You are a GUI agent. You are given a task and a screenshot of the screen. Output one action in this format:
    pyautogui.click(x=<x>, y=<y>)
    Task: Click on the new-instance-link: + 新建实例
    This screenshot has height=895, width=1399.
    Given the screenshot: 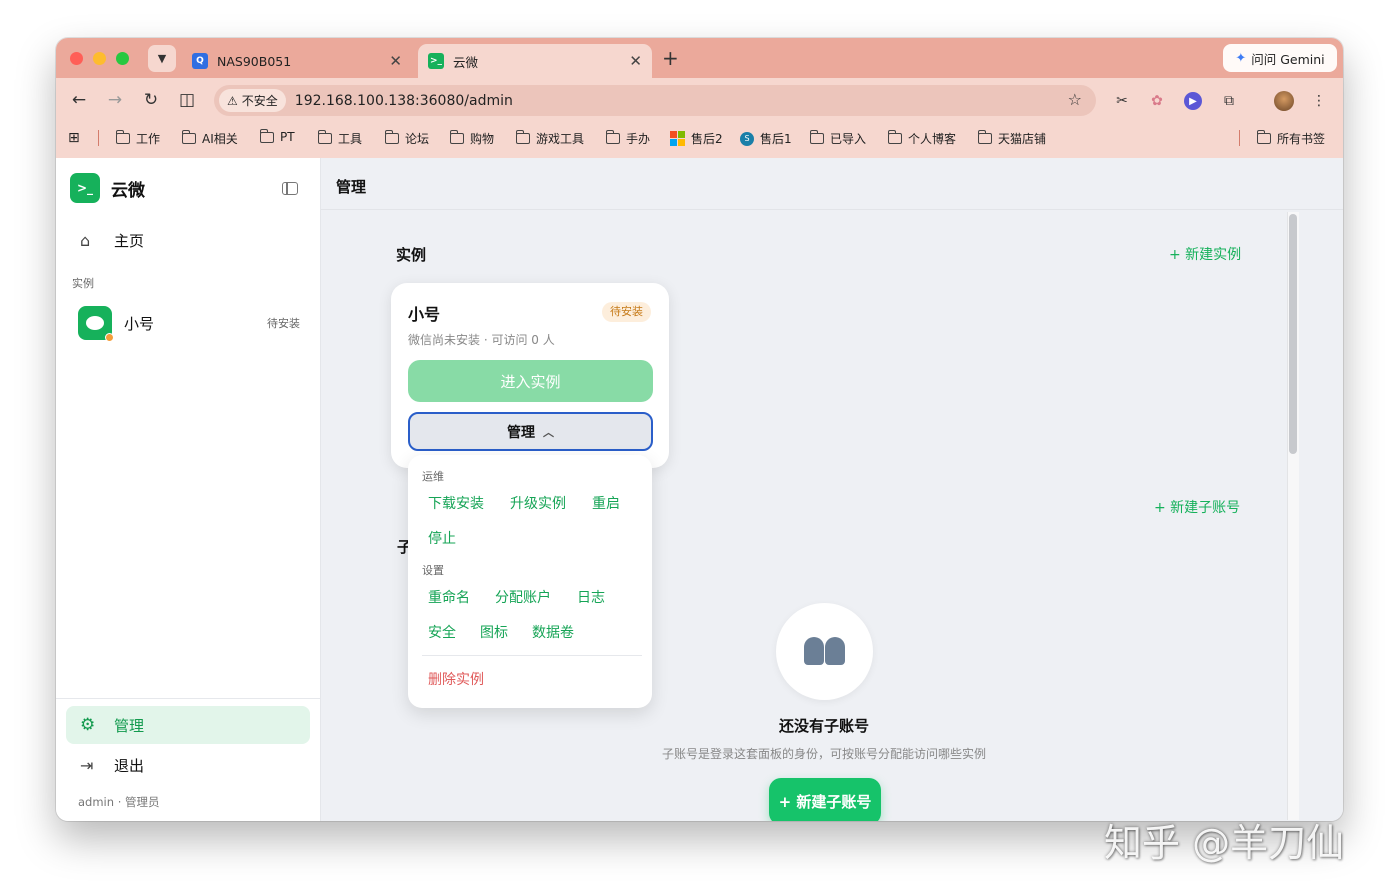 What is the action you would take?
    pyautogui.click(x=1205, y=254)
    